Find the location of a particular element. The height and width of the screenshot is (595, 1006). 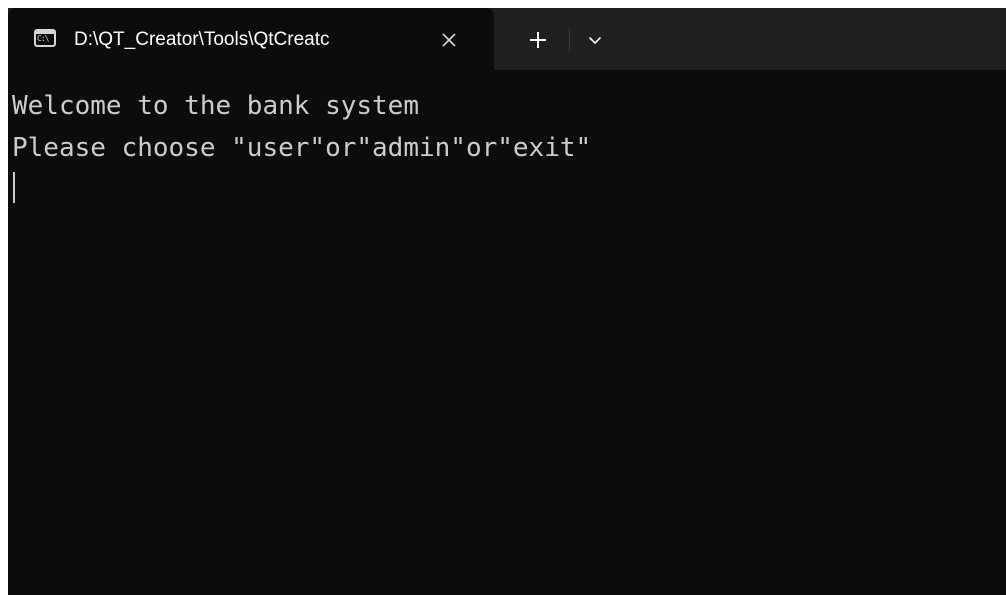

plus-icon is located at coordinates (538, 40).